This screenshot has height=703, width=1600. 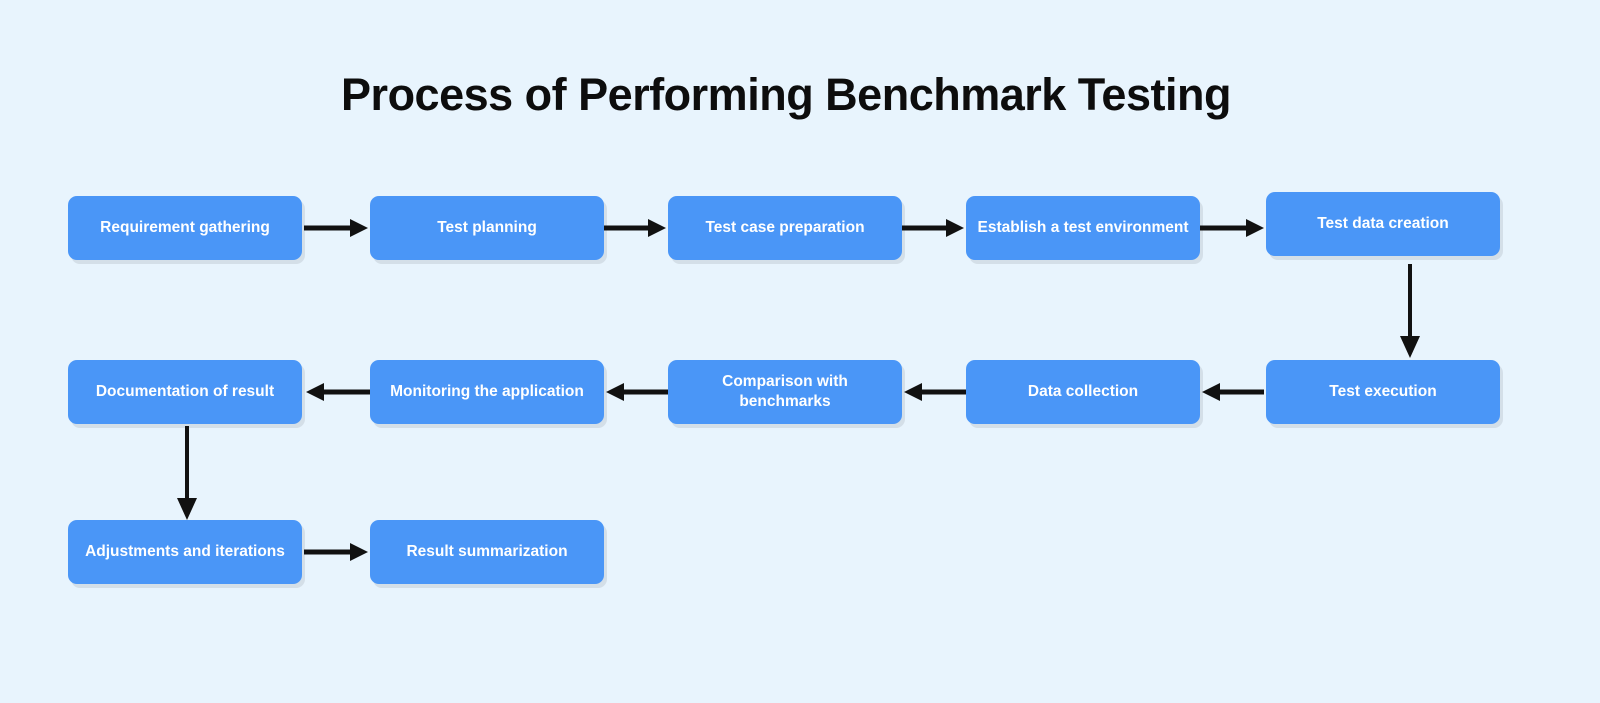 I want to click on flow-node-label: Establish a test environment, so click(x=1083, y=228).